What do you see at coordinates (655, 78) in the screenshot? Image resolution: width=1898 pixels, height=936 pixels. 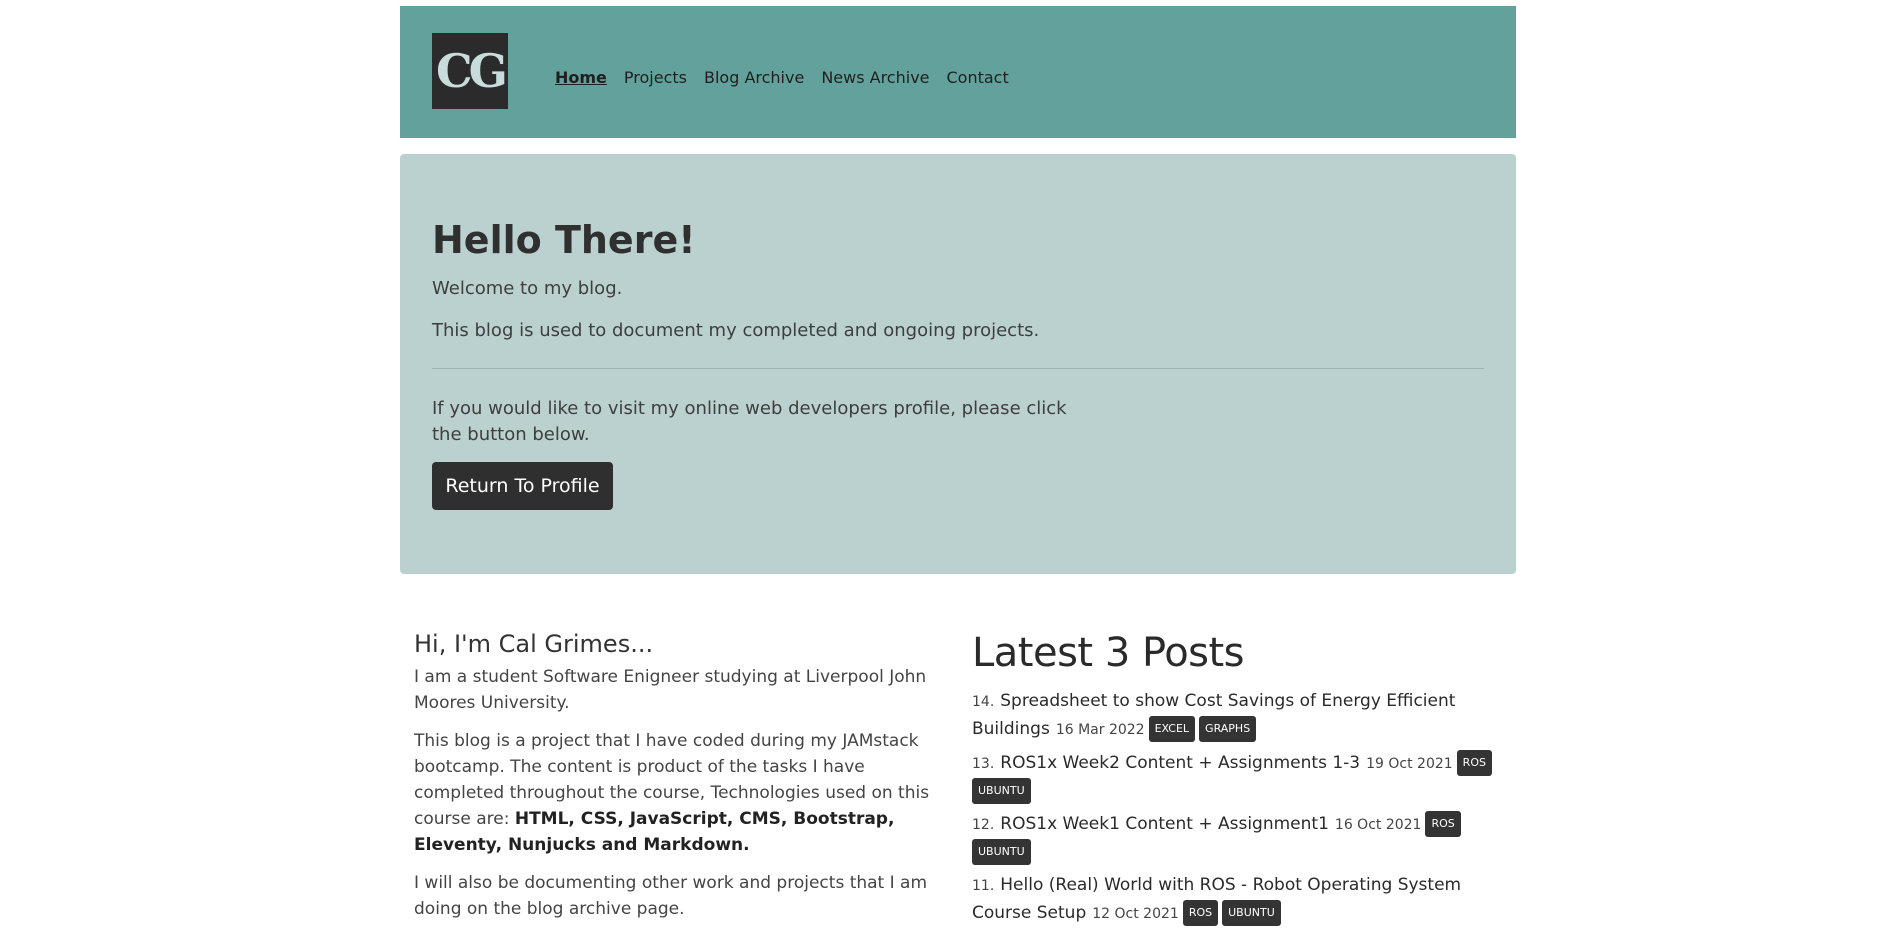 I see `nav-projects-link: Projects` at bounding box center [655, 78].